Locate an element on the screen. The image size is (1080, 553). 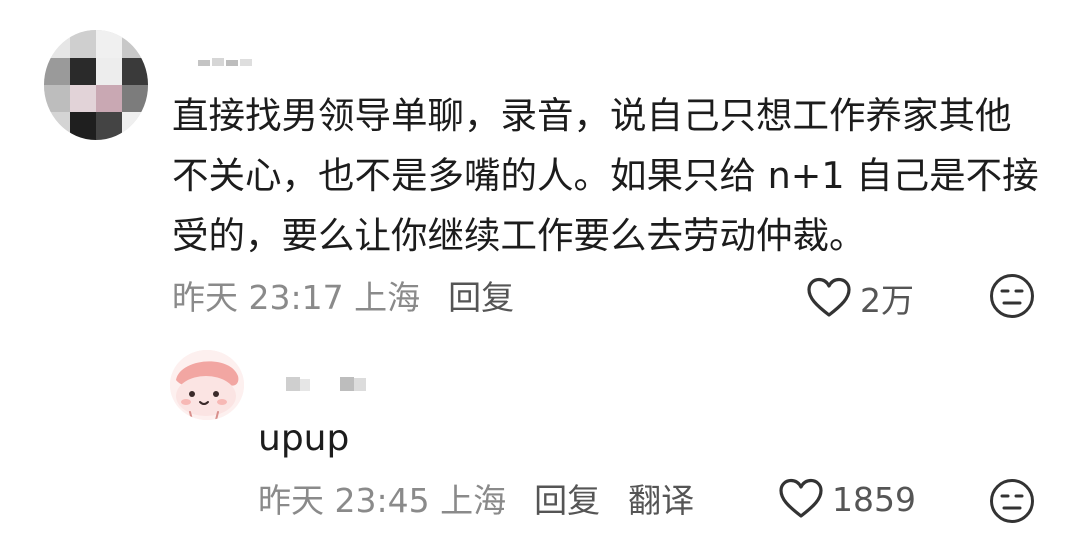
reply-text: upup is located at coordinates (304, 438).